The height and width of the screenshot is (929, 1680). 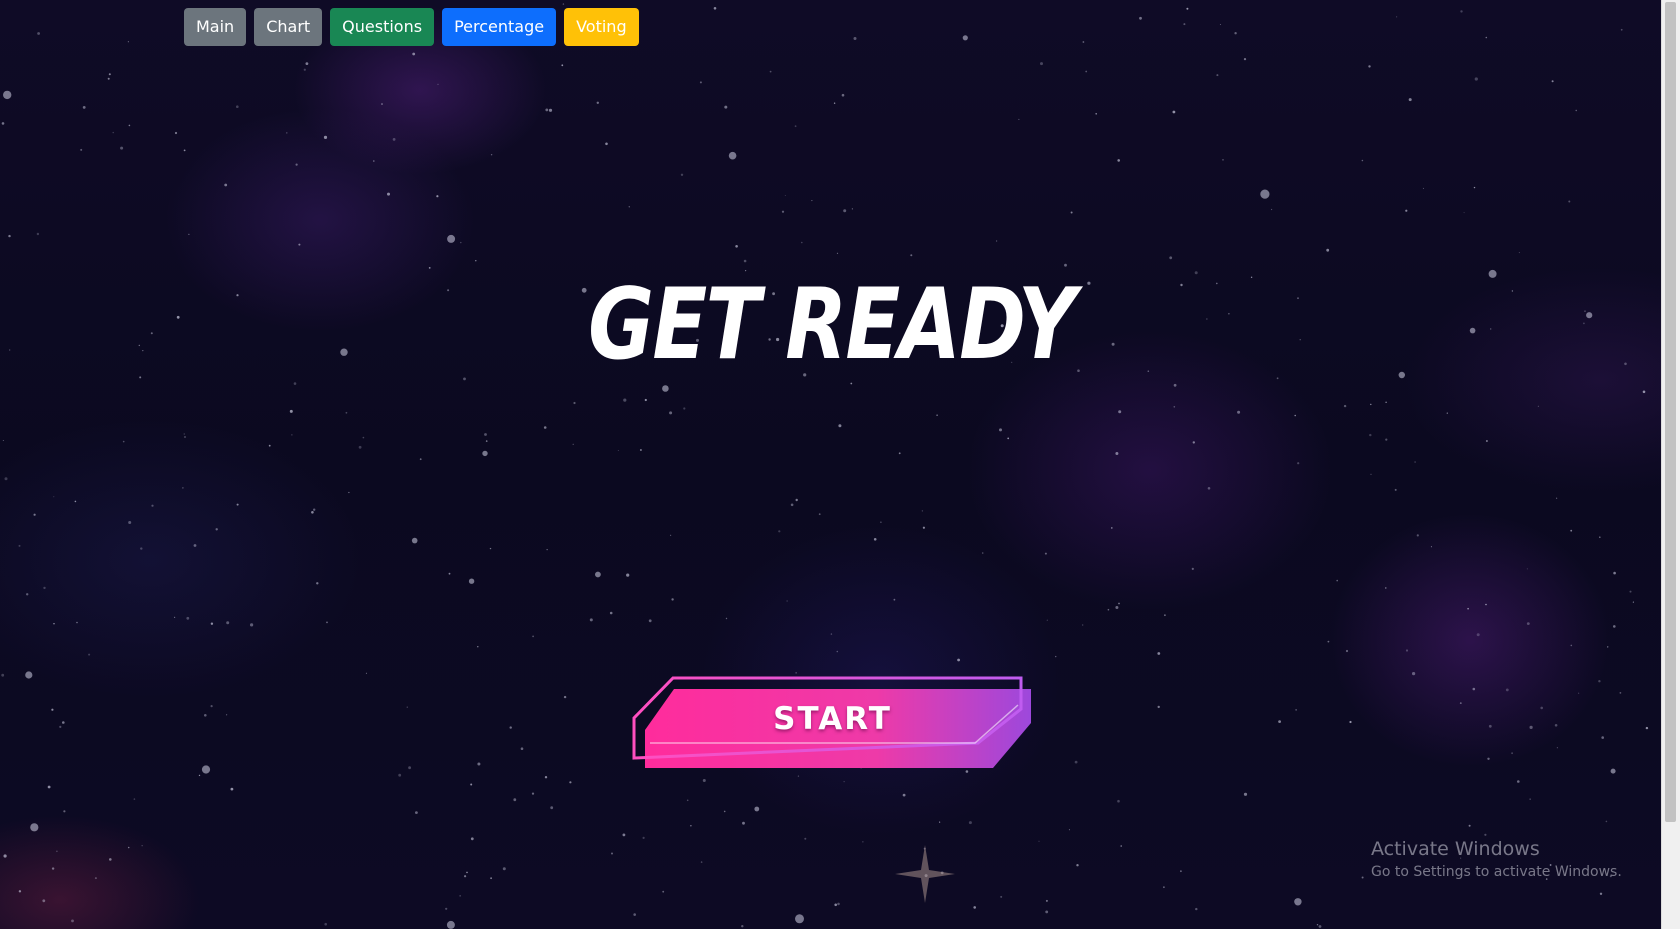 I want to click on start-button-label: START, so click(x=832, y=719).